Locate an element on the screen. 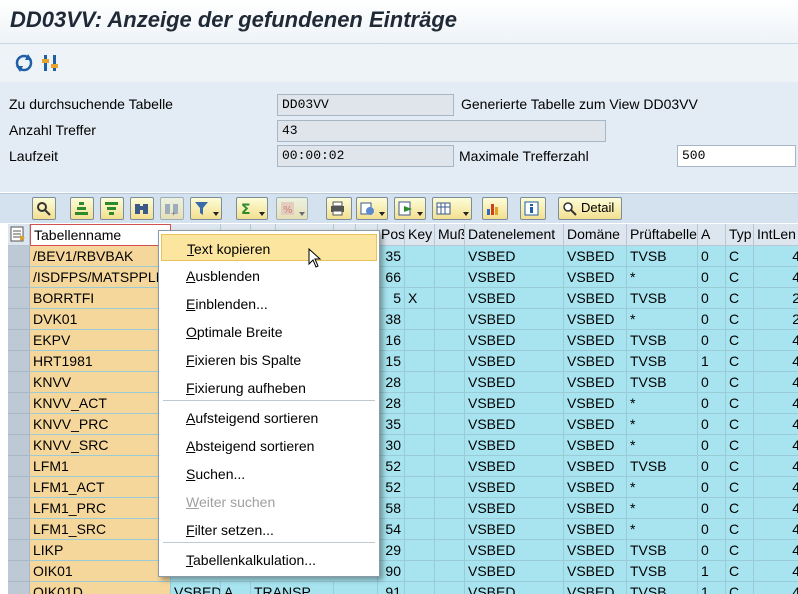 Image resolution: width=798 pixels, height=594 pixels. table-cell: 52 is located at coordinates (391, 487).